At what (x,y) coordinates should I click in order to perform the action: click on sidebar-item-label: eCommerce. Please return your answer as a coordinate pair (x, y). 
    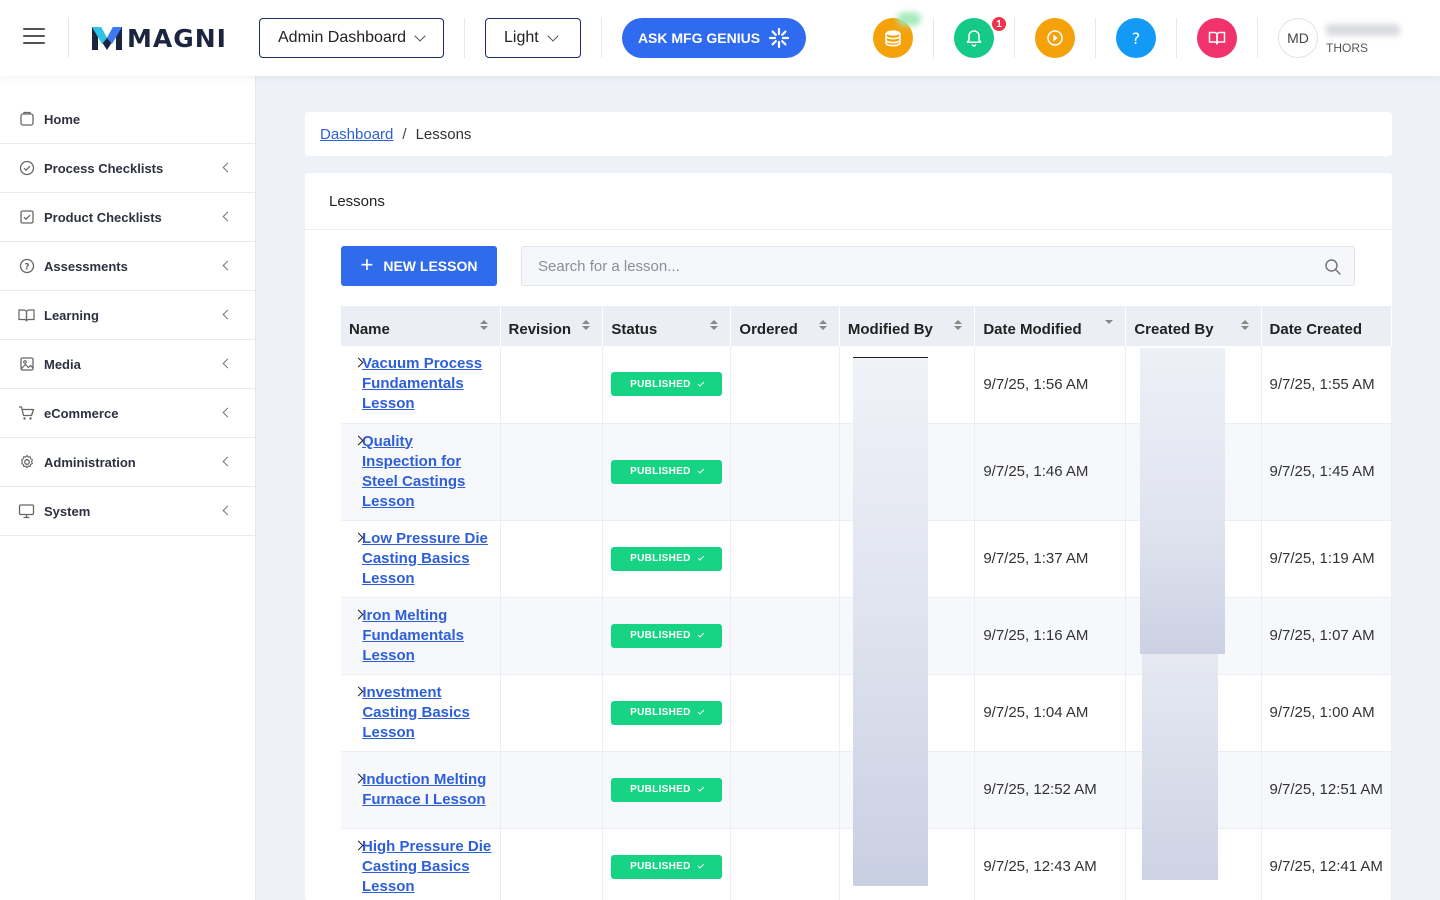
    Looking at the image, I should click on (81, 413).